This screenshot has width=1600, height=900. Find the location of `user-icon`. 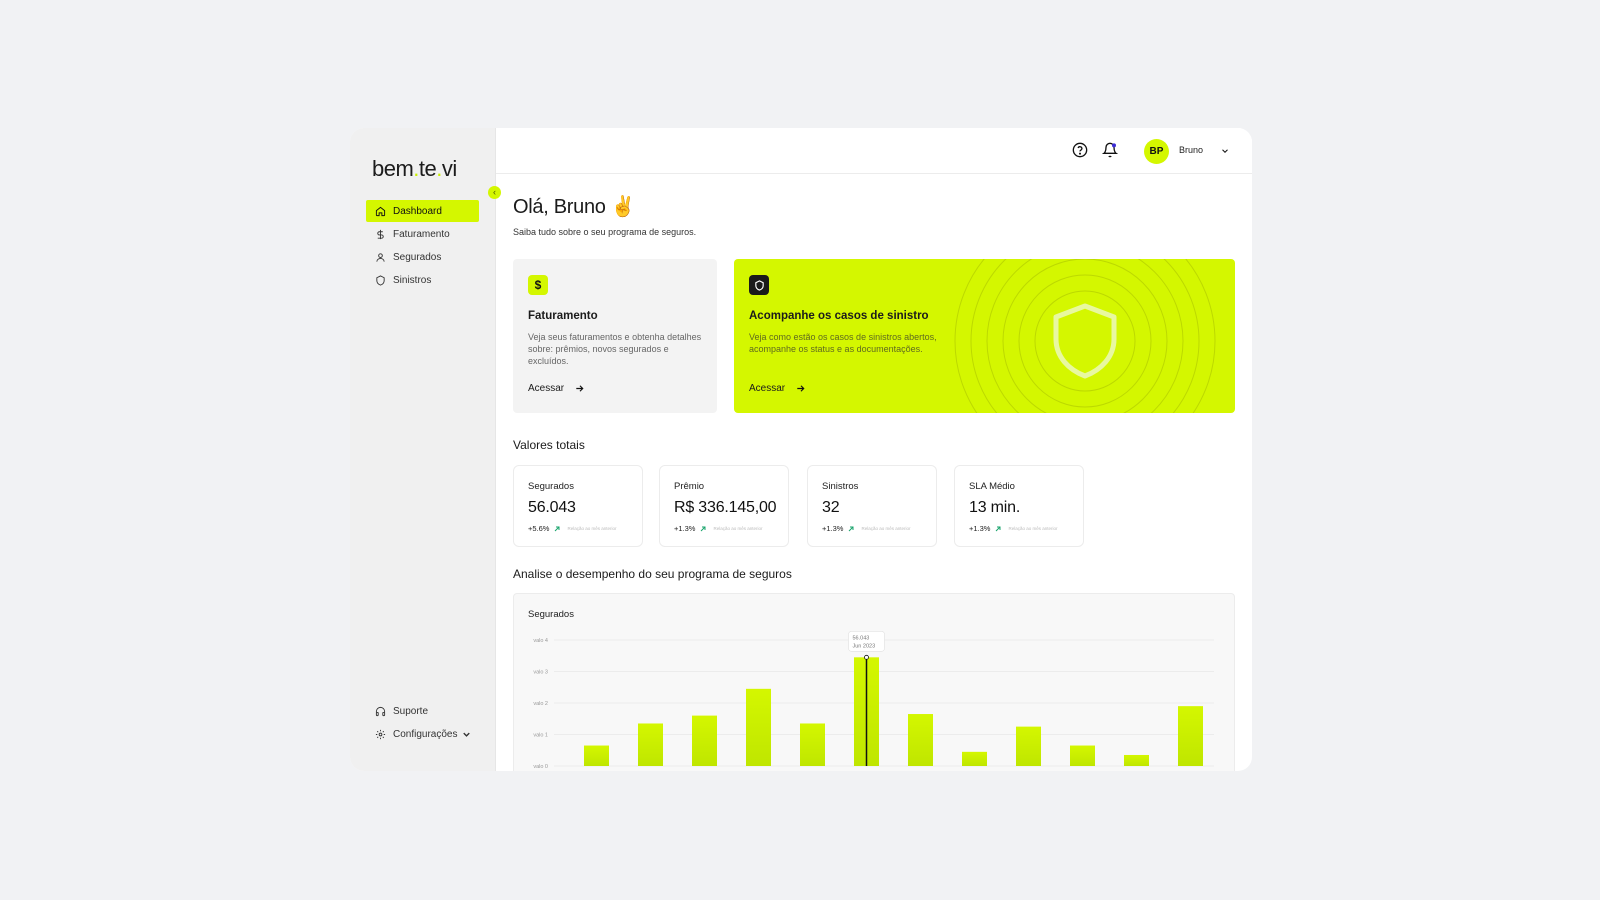

user-icon is located at coordinates (380, 257).